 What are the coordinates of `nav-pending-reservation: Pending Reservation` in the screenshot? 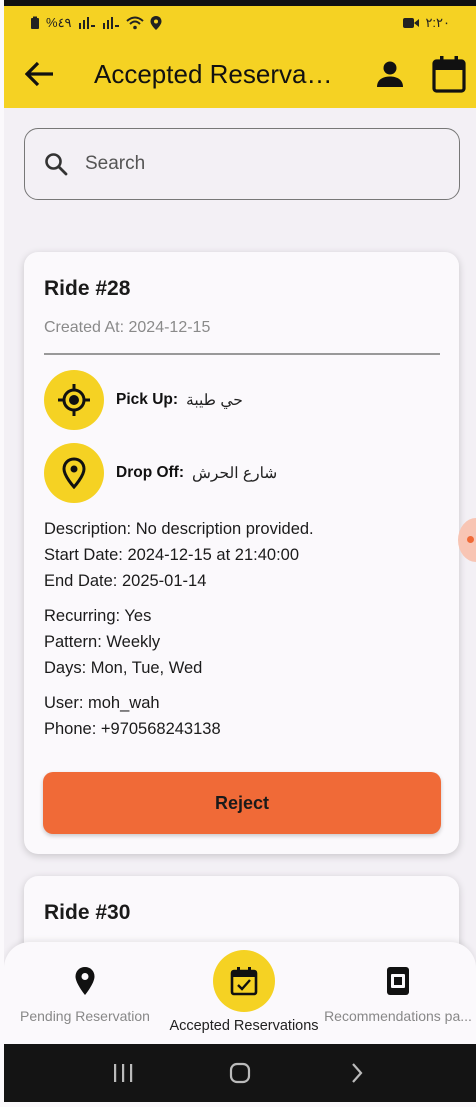 It's located at (85, 995).